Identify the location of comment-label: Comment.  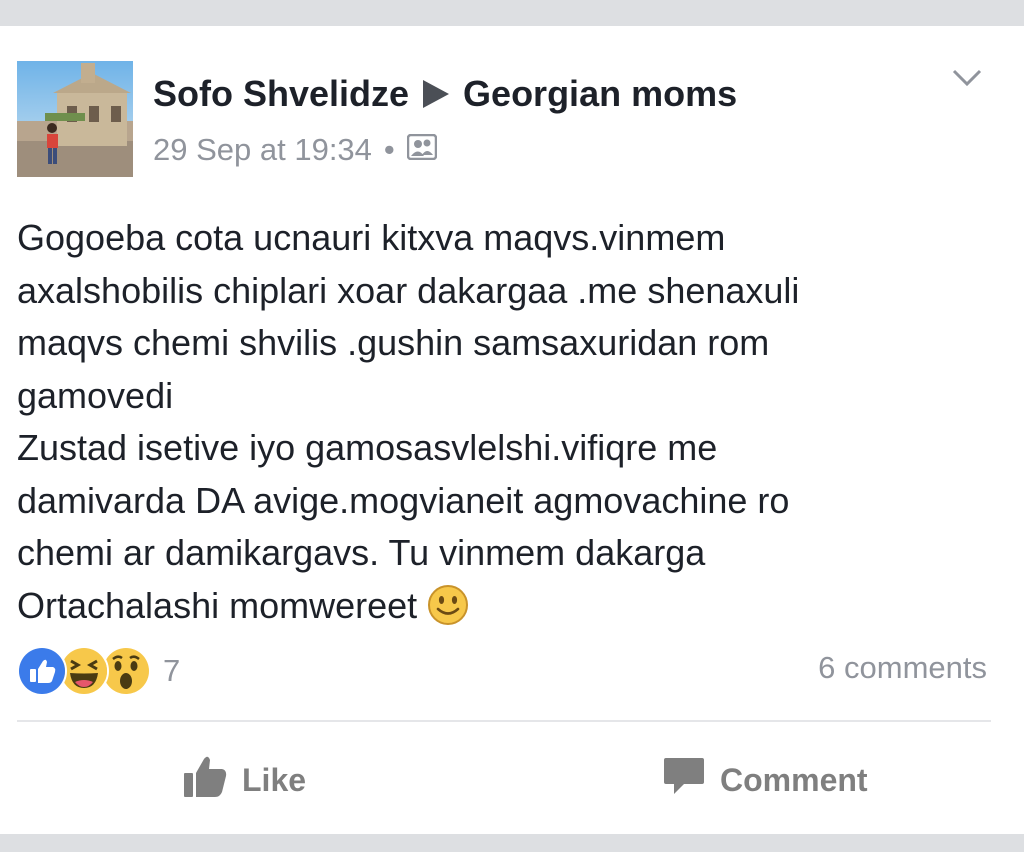
(794, 779).